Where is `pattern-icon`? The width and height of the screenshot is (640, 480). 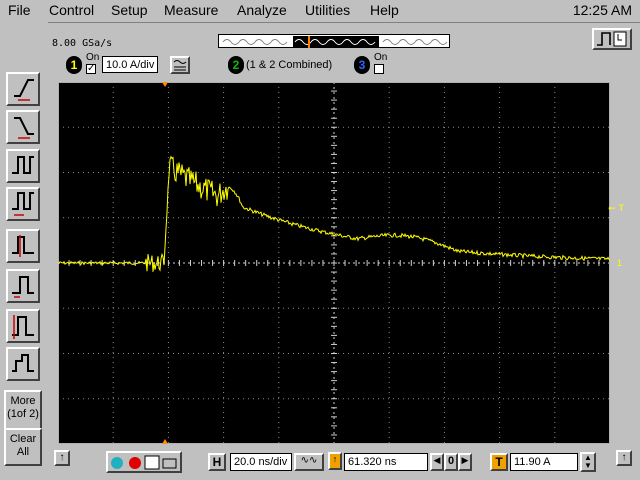 pattern-icon is located at coordinates (23, 204).